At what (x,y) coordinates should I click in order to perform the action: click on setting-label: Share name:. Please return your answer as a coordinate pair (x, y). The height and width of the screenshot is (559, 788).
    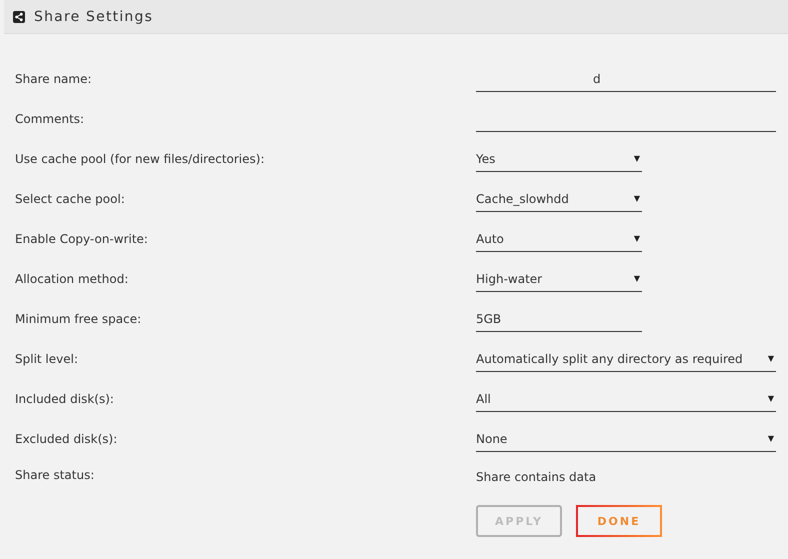
    Looking at the image, I should click on (54, 79).